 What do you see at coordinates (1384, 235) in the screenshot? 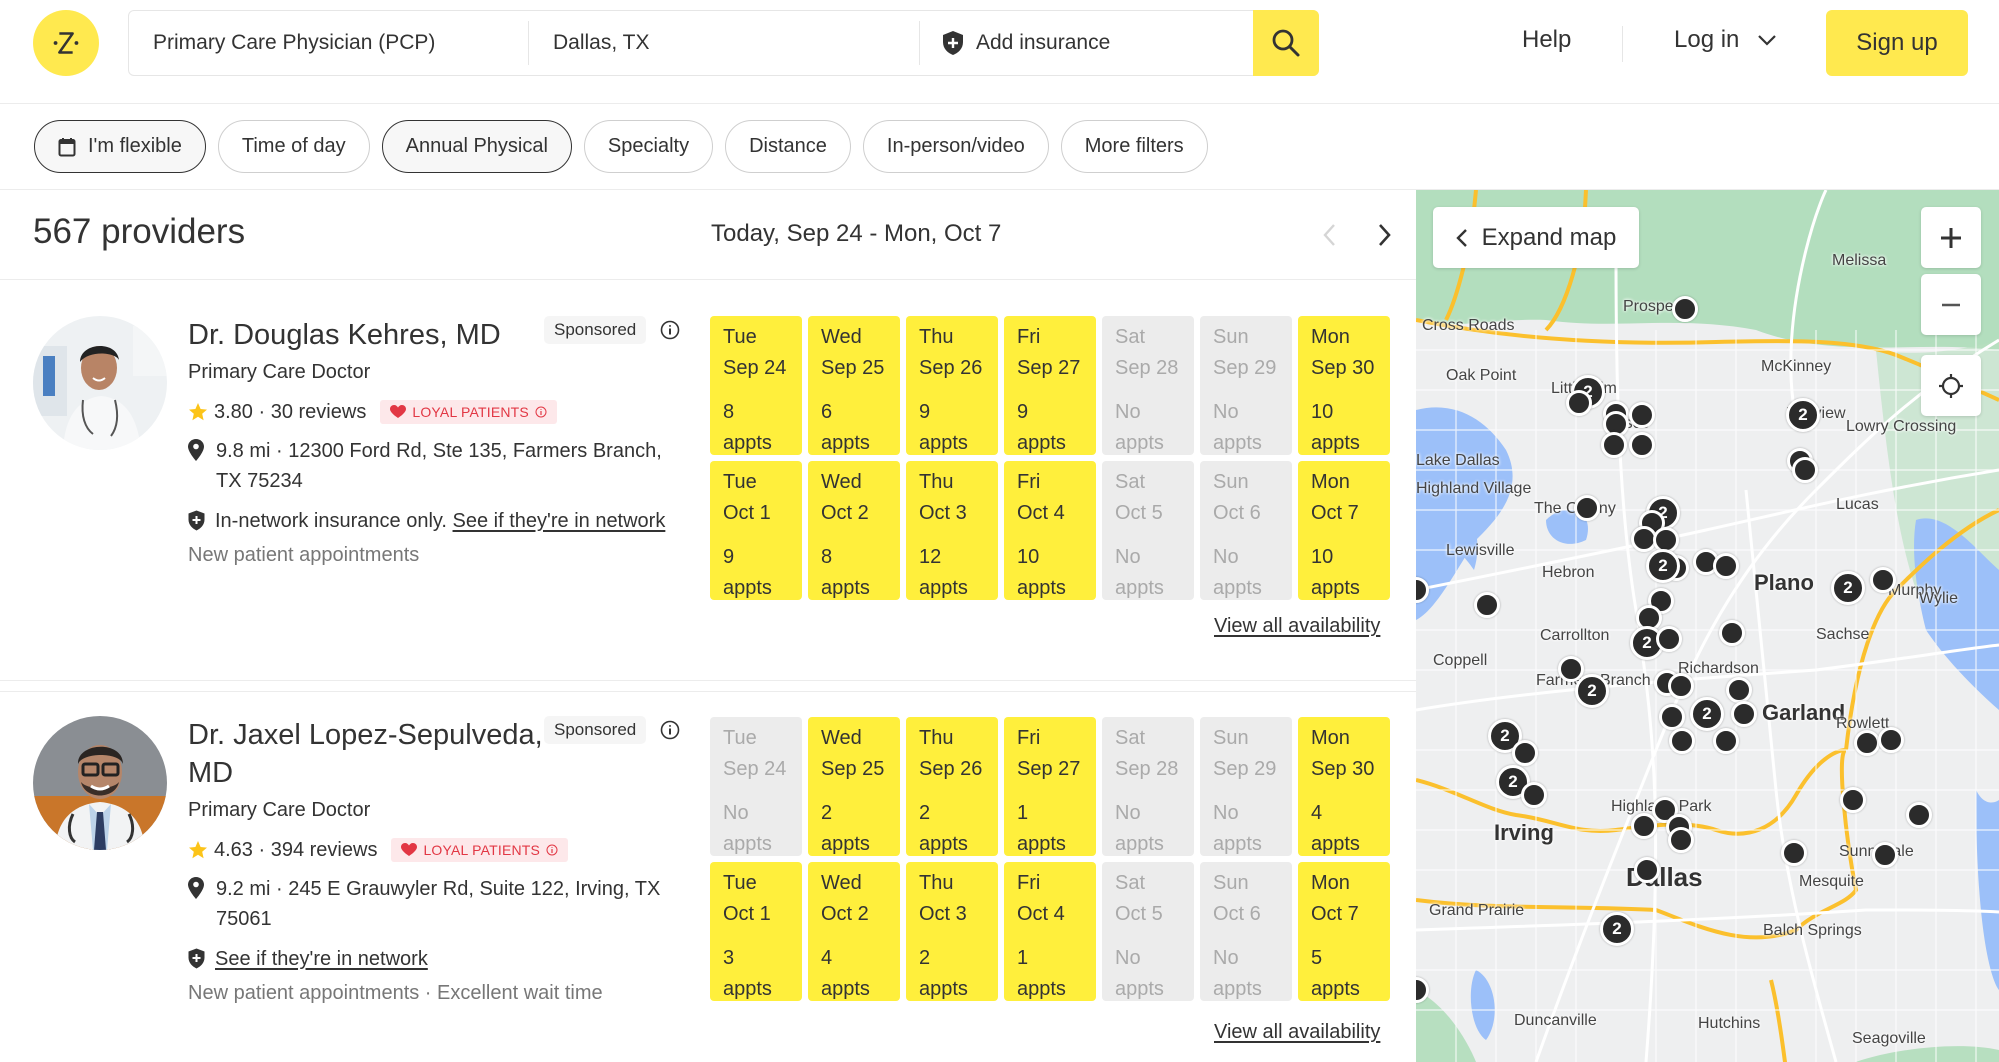
I see `next-dates-button` at bounding box center [1384, 235].